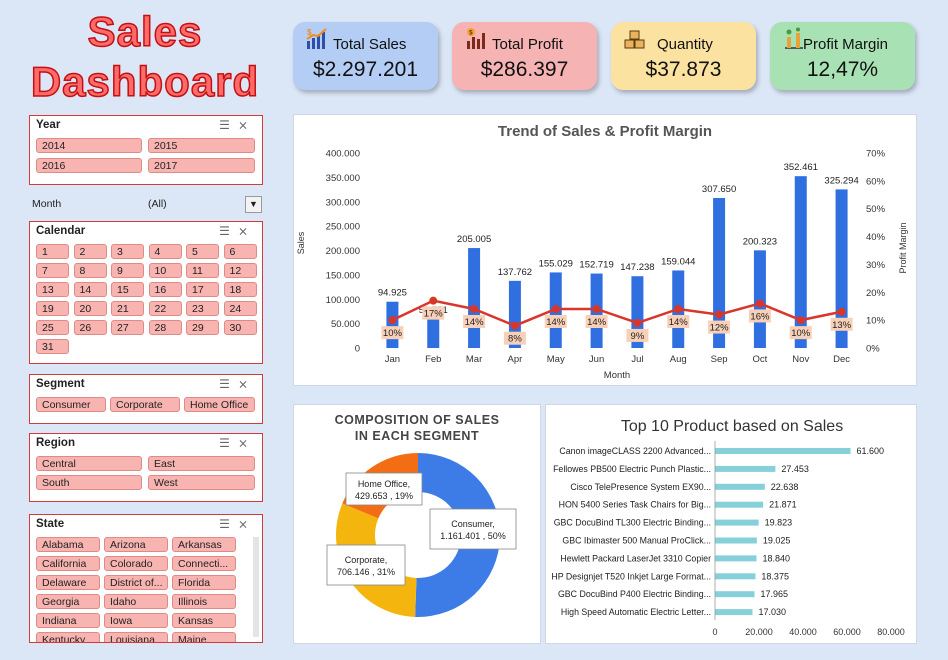  I want to click on x-tick-label: 60.000, so click(847, 632).